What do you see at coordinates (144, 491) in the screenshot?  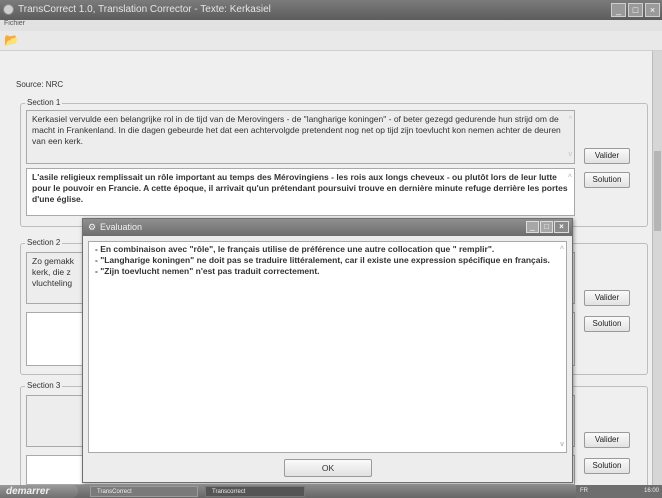 I see `taskbar-item-transcorrect: TransCorrect` at bounding box center [144, 491].